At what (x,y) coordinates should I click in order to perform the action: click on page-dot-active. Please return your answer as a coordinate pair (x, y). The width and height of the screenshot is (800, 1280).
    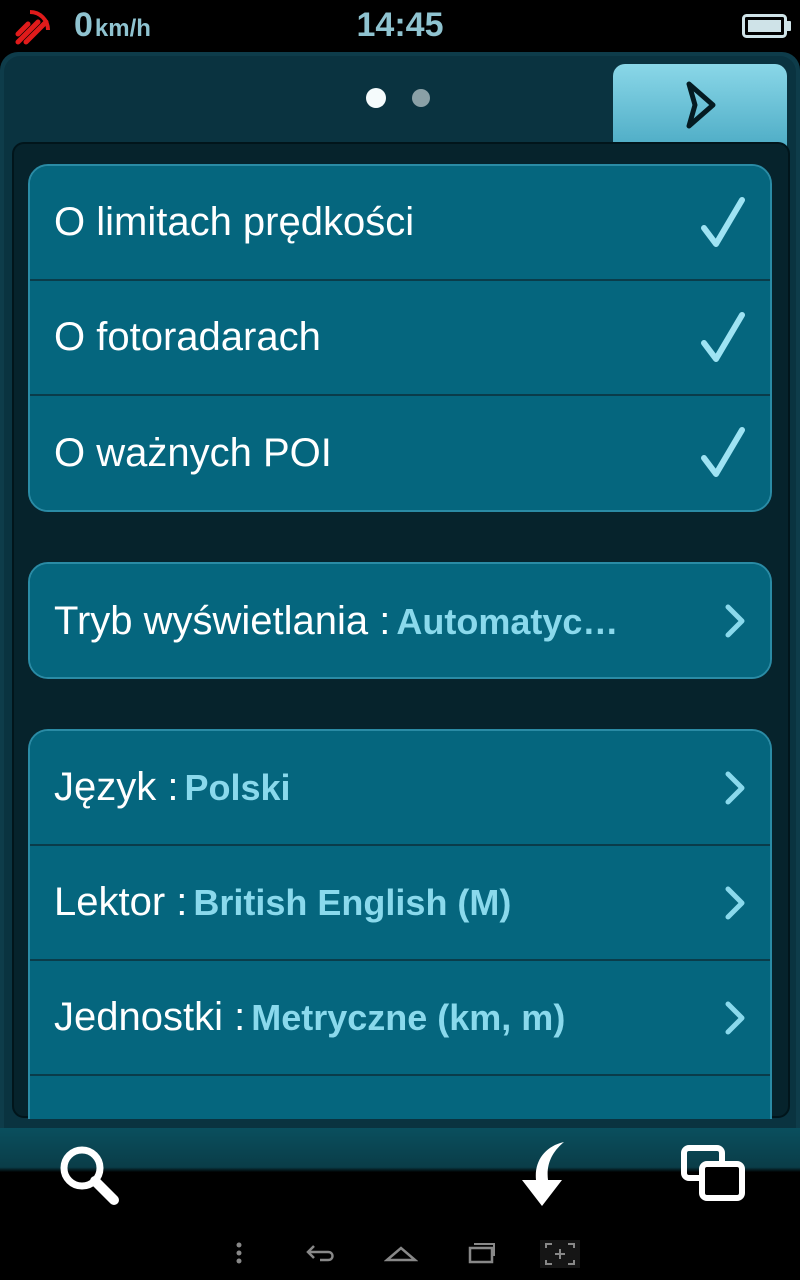
    Looking at the image, I should click on (376, 98).